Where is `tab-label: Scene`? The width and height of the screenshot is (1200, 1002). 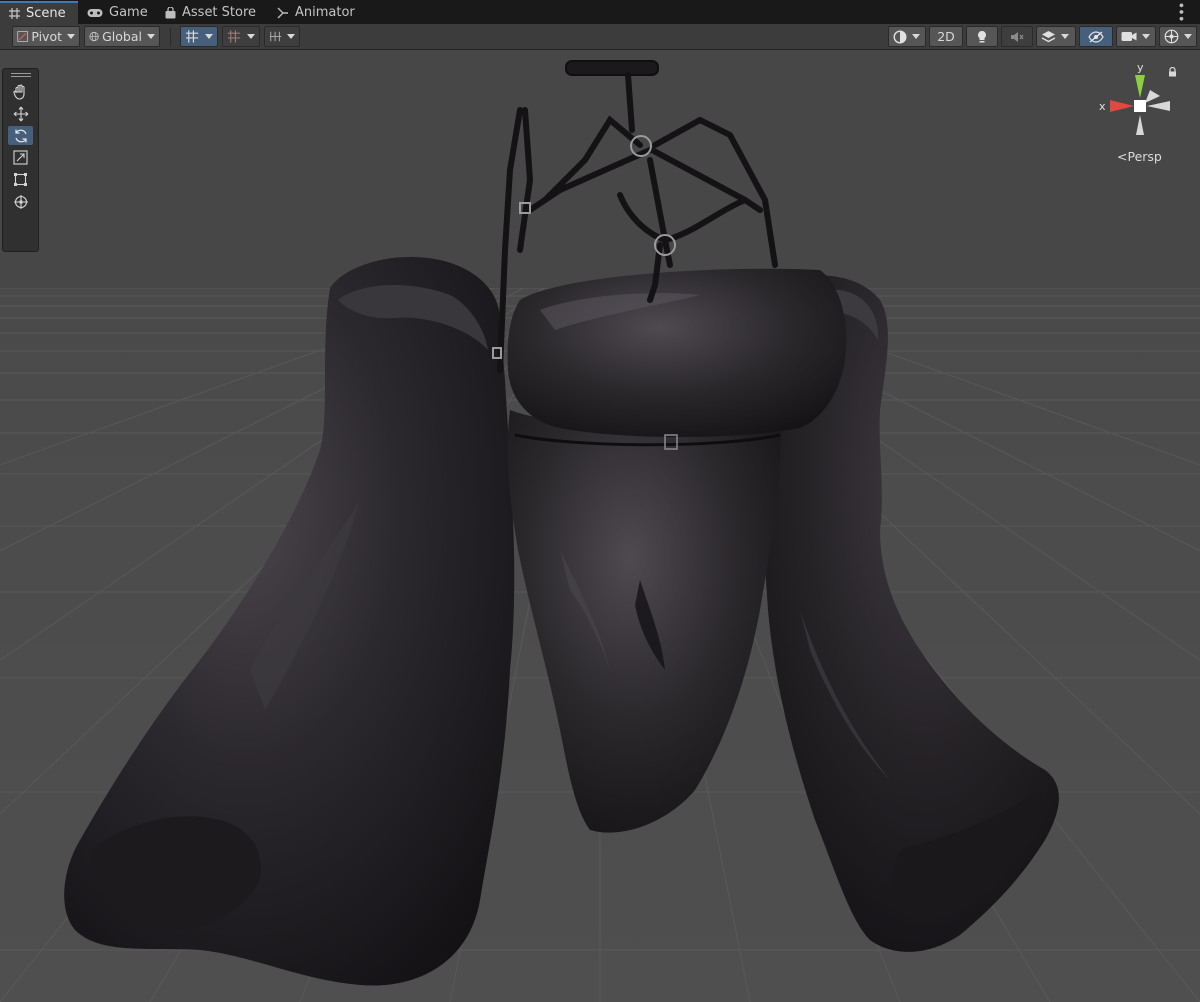 tab-label: Scene is located at coordinates (46, 13).